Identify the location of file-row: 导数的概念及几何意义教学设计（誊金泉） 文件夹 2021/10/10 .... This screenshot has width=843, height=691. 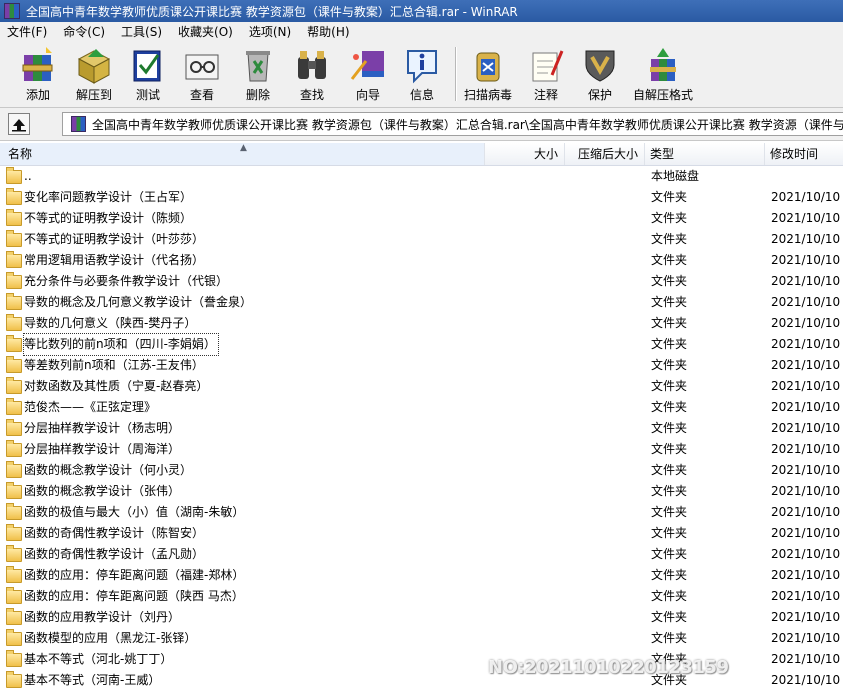
(421, 302).